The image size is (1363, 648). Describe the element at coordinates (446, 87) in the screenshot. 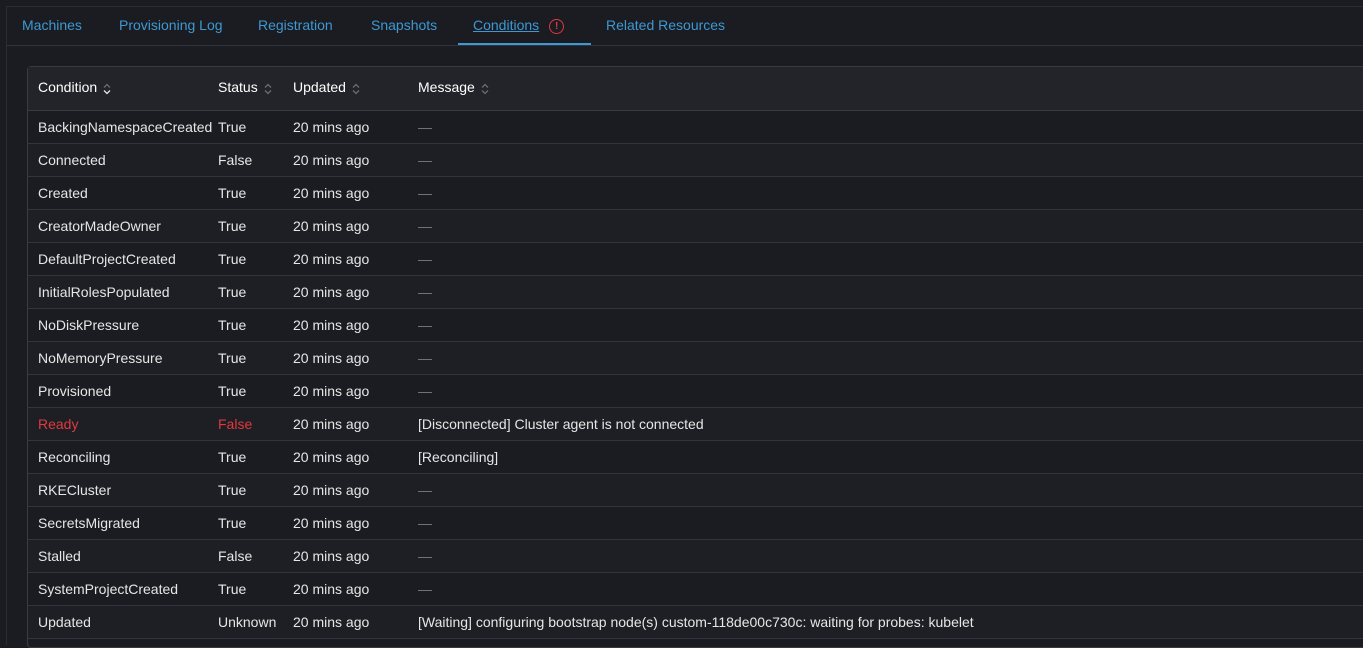

I see `column-label: Message` at that location.